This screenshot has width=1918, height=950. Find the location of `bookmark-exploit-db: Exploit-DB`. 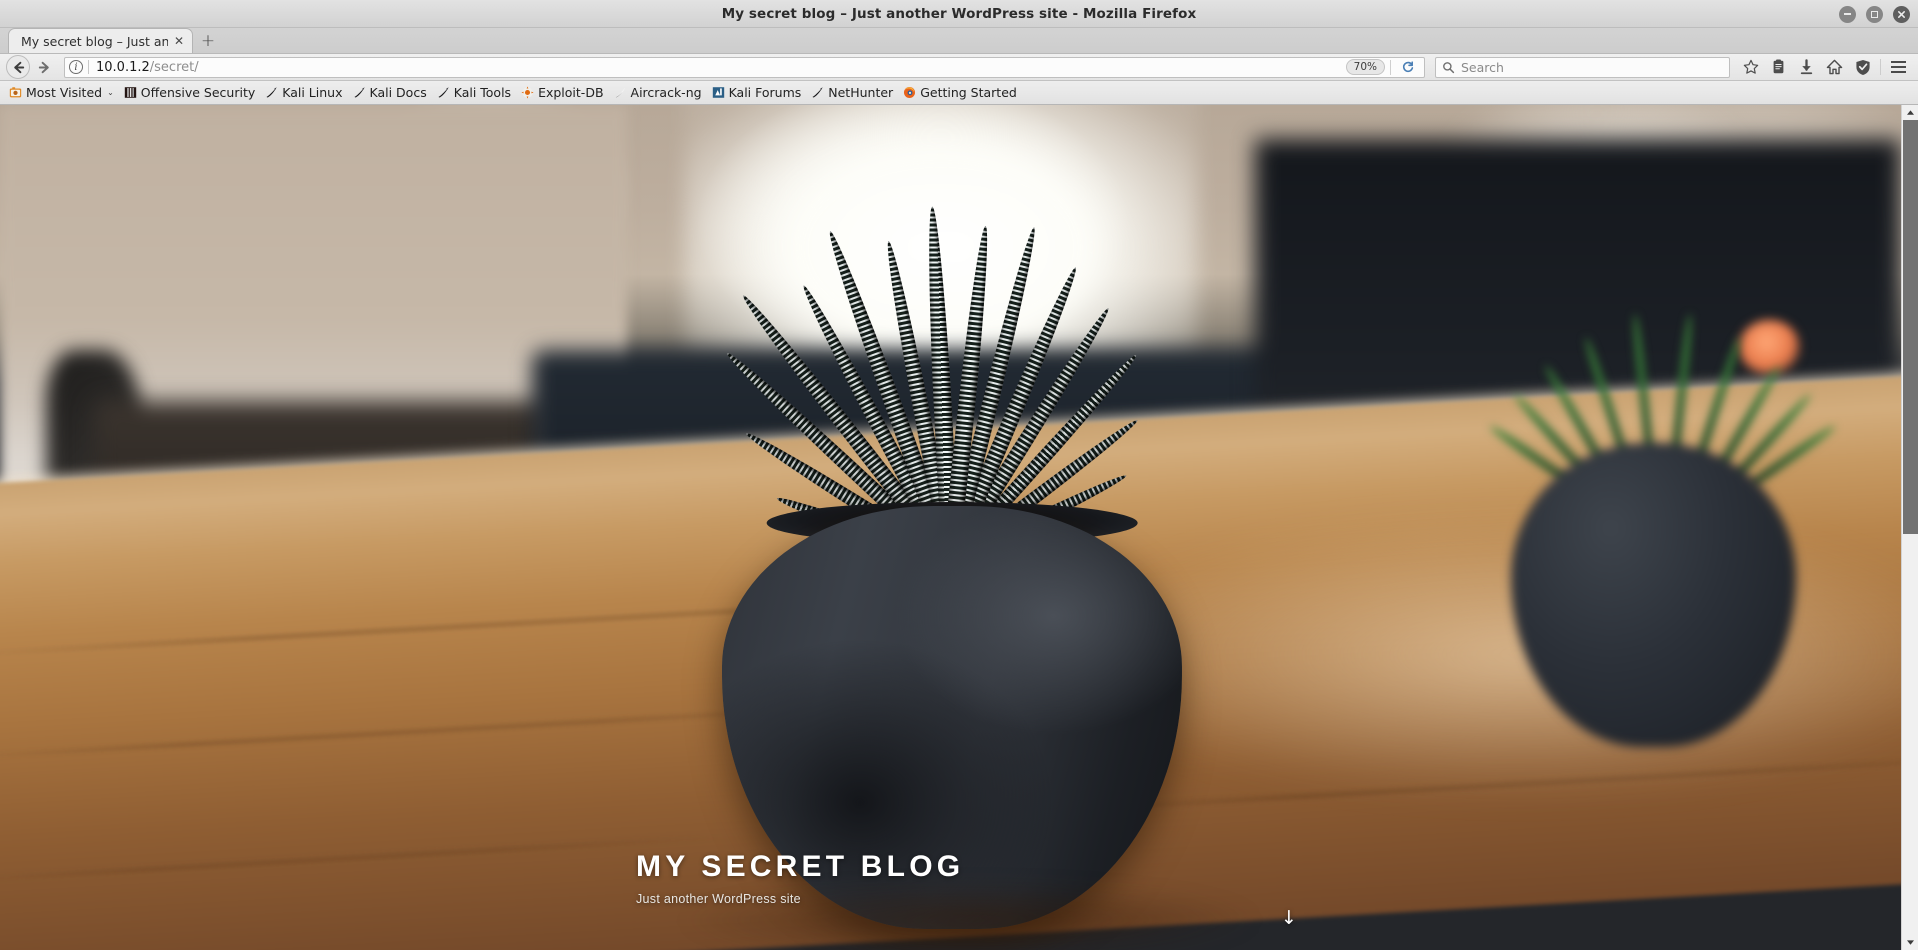

bookmark-exploit-db: Exploit-DB is located at coordinates (563, 93).